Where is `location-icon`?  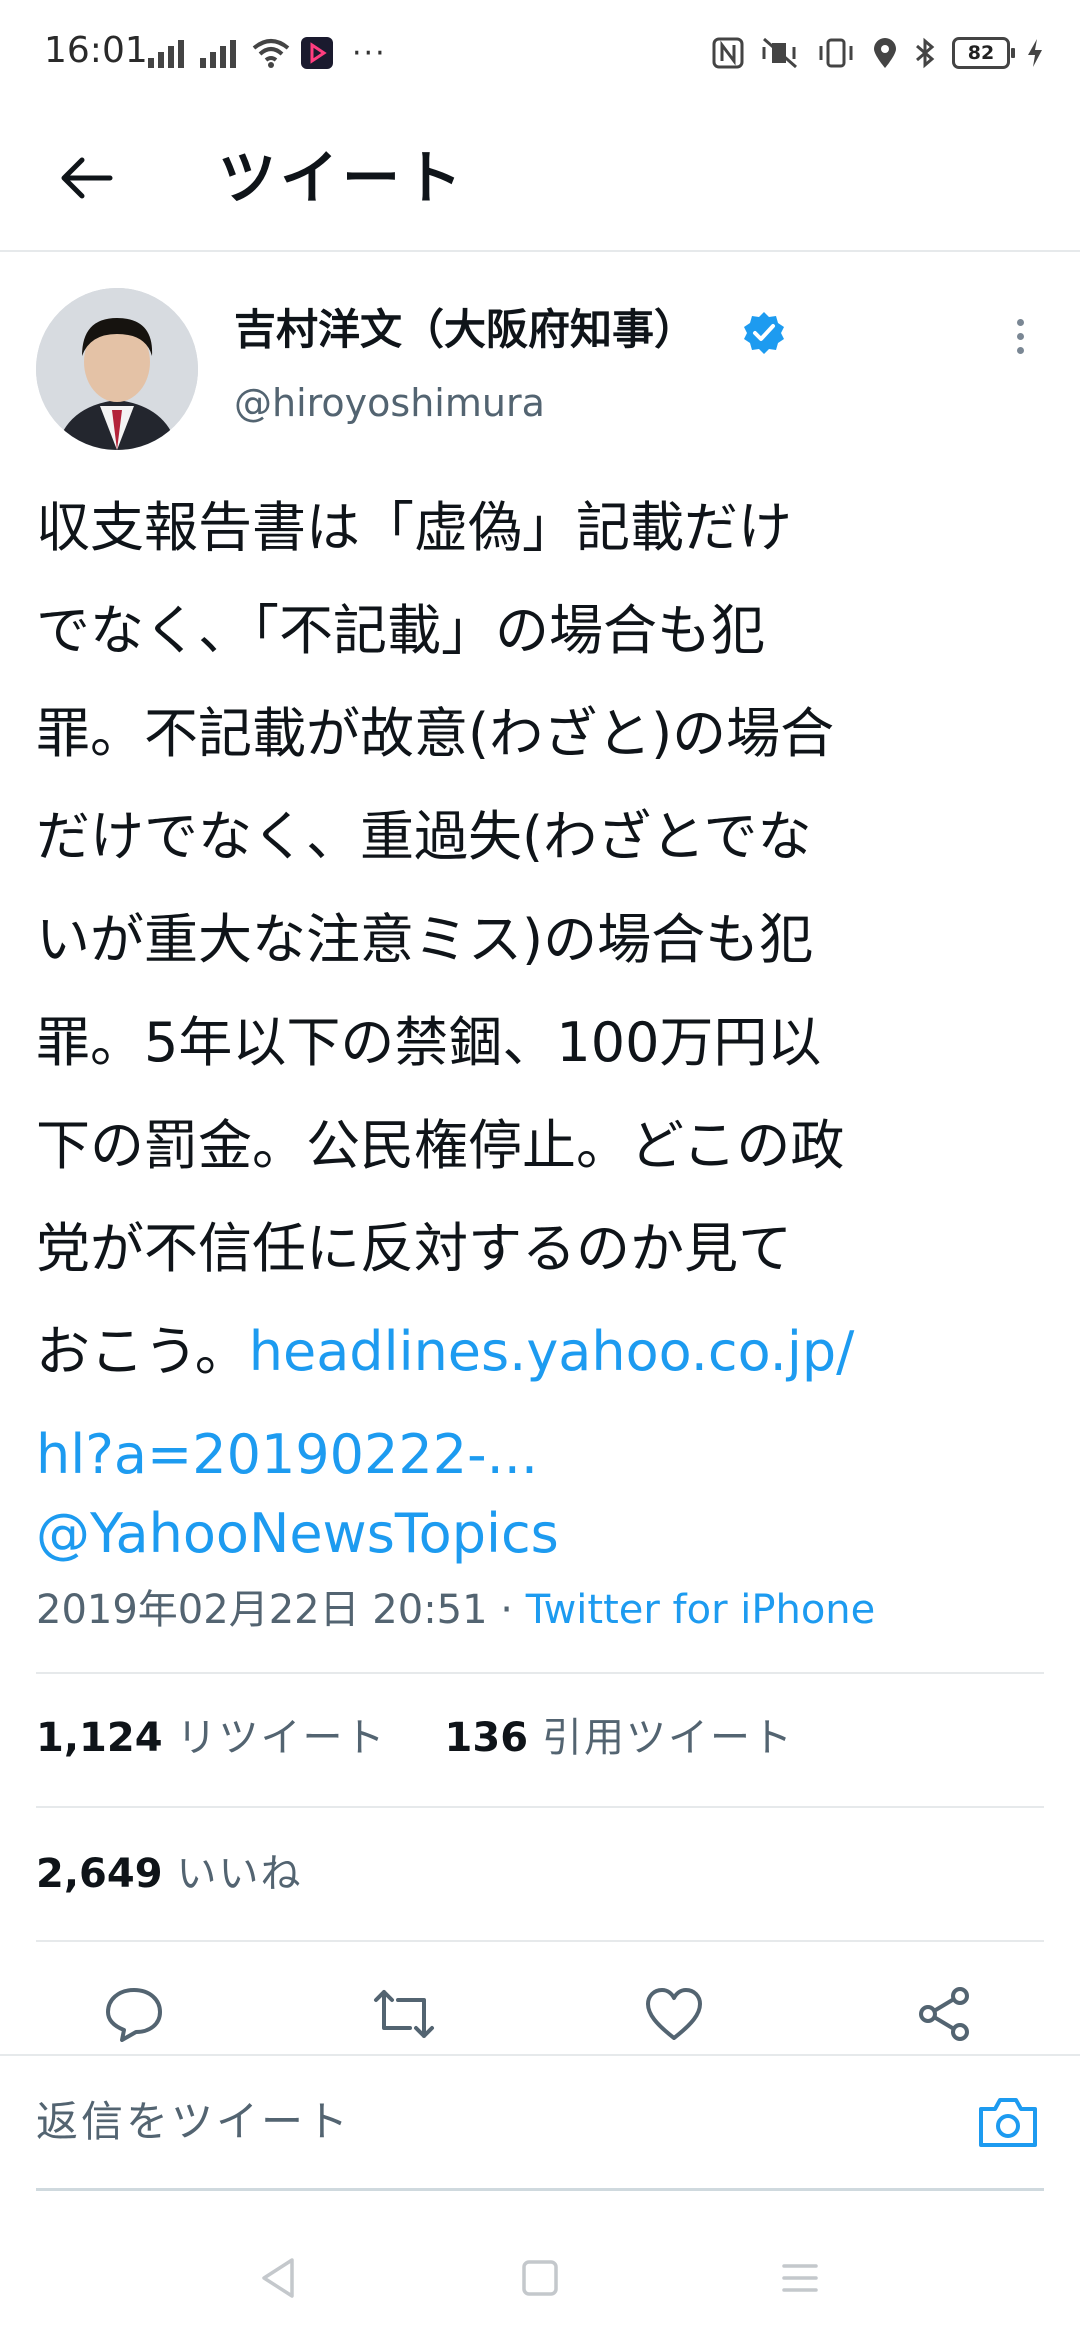
location-icon is located at coordinates (885, 53).